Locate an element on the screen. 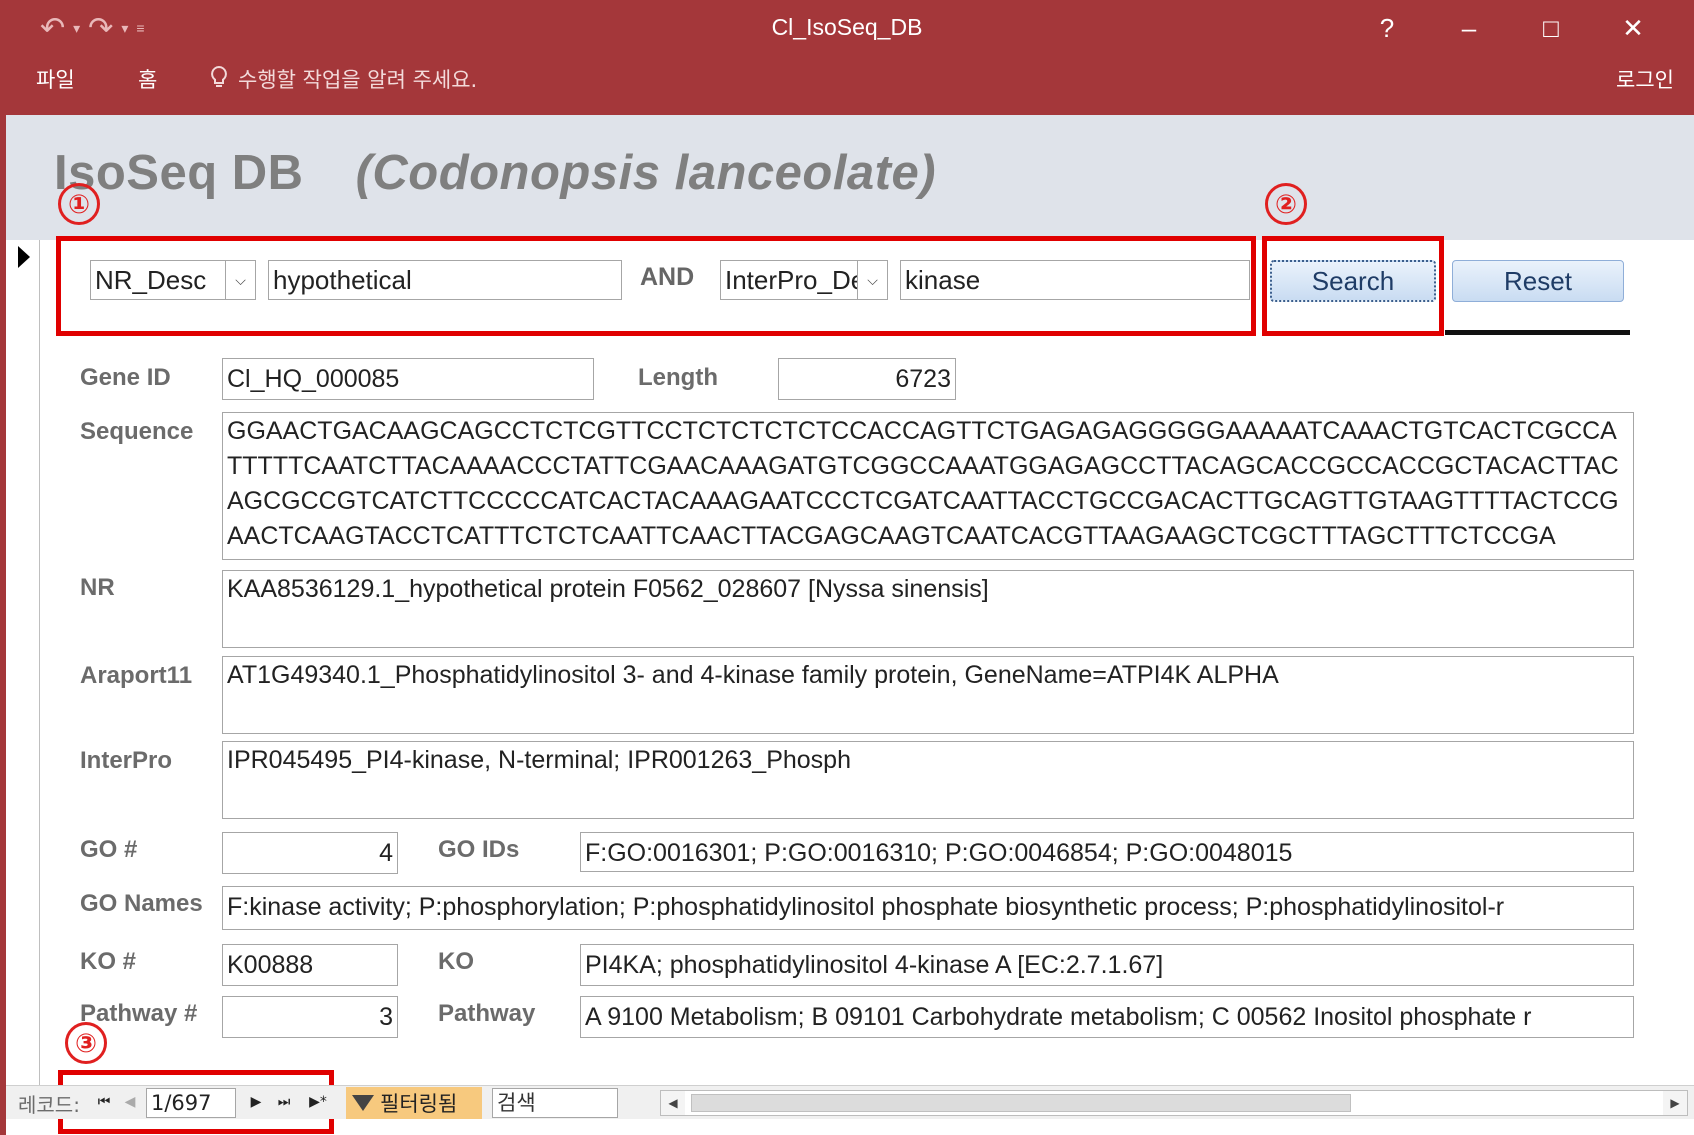 This screenshot has height=1135, width=1694. form-title: IsoSeq DB (Codonopsis lanceolate) is located at coordinates (495, 173).